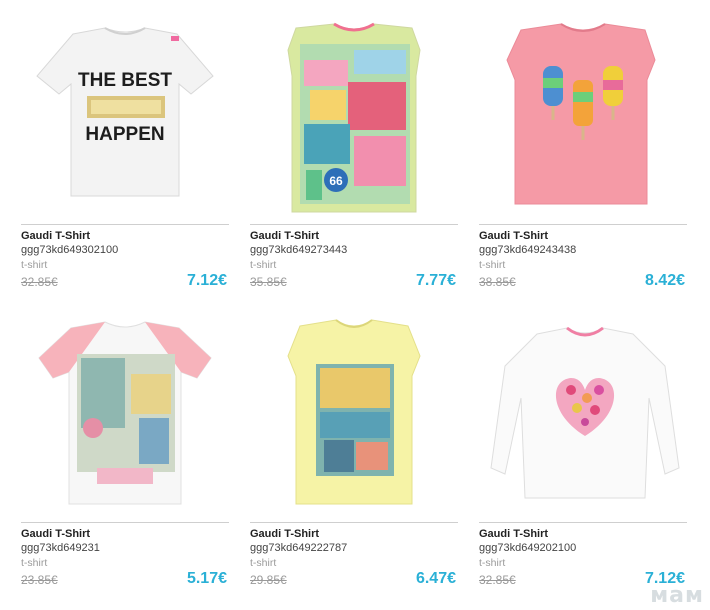 Image resolution: width=710 pixels, height=610 pixels. What do you see at coordinates (268, 282) in the screenshot?
I see `old-price: 35.85€` at bounding box center [268, 282].